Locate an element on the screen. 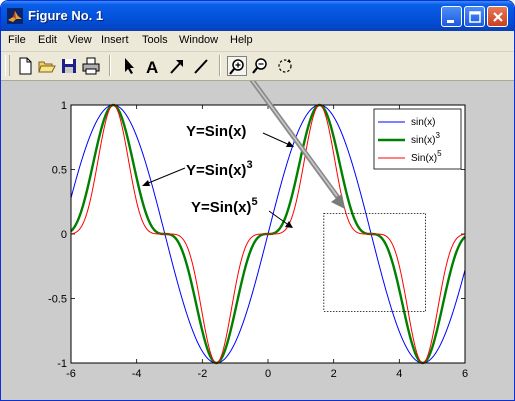  y-tick-label: -0.5 is located at coordinates (57, 300).